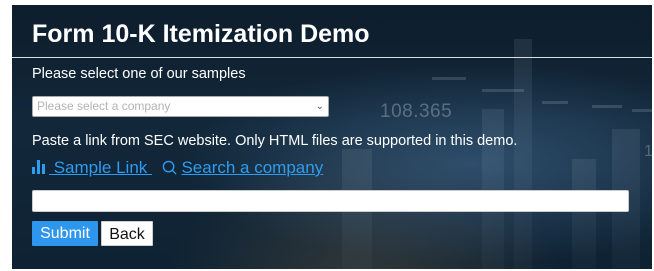  Describe the element at coordinates (170, 167) in the screenshot. I see `search-icon` at that location.